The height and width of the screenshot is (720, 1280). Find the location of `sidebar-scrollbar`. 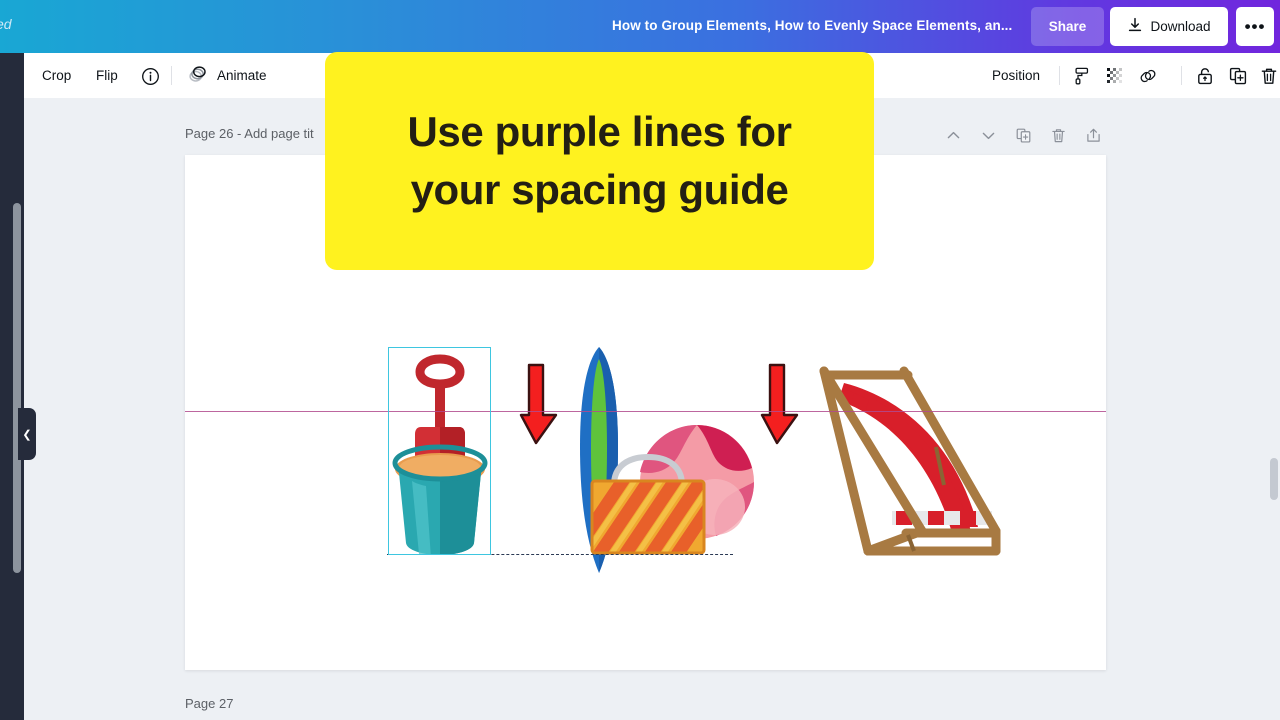

sidebar-scrollbar is located at coordinates (17, 388).